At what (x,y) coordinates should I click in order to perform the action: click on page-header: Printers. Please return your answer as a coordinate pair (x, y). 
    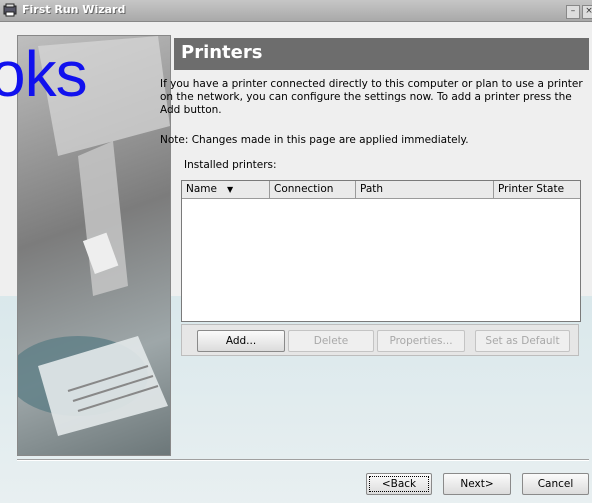
    Looking at the image, I should click on (381, 54).